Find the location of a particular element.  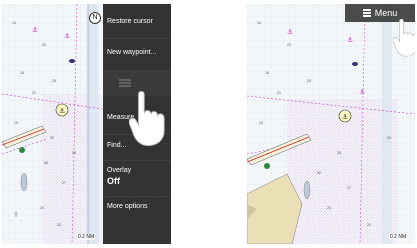

north-arrow-icon: N is located at coordinates (95, 18).